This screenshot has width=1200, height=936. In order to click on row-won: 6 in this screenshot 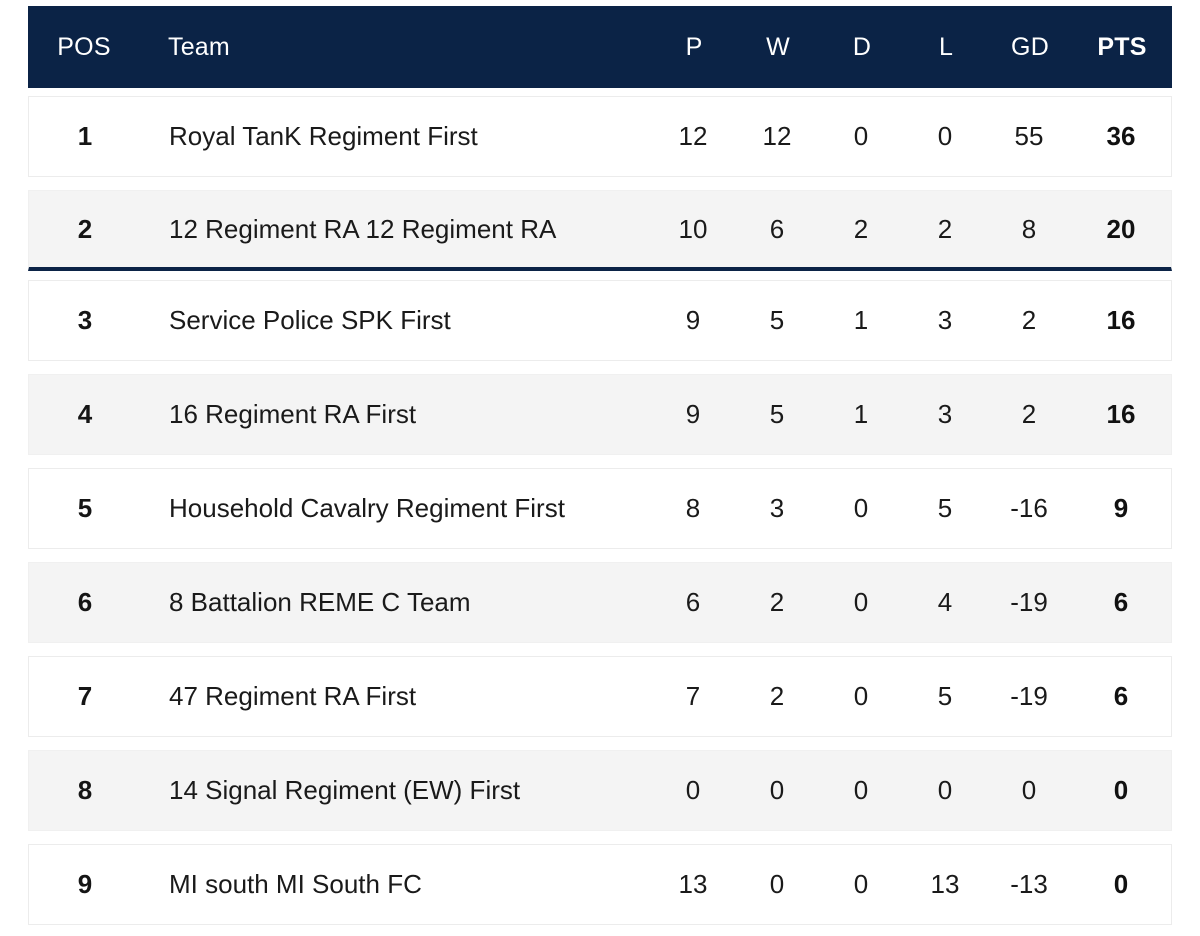, I will do `click(777, 229)`.